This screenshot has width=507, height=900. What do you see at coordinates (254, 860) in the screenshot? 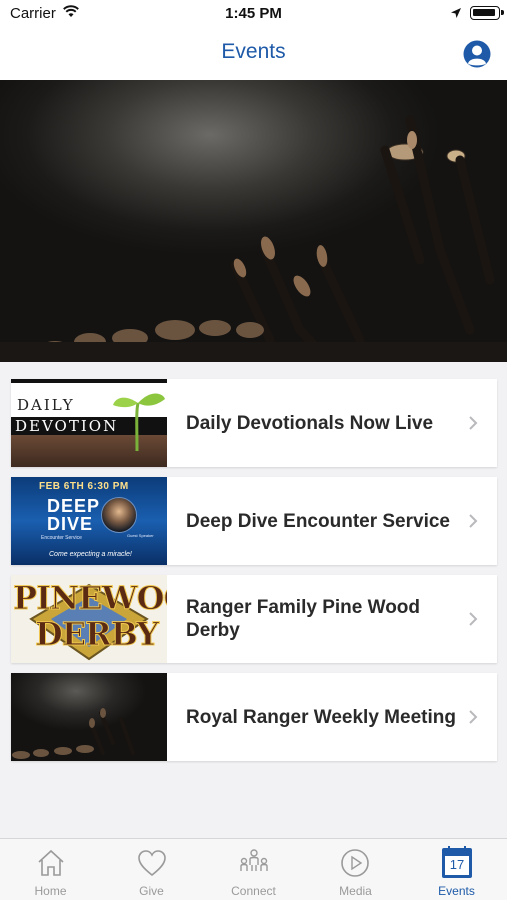
I see `people-icon` at bounding box center [254, 860].